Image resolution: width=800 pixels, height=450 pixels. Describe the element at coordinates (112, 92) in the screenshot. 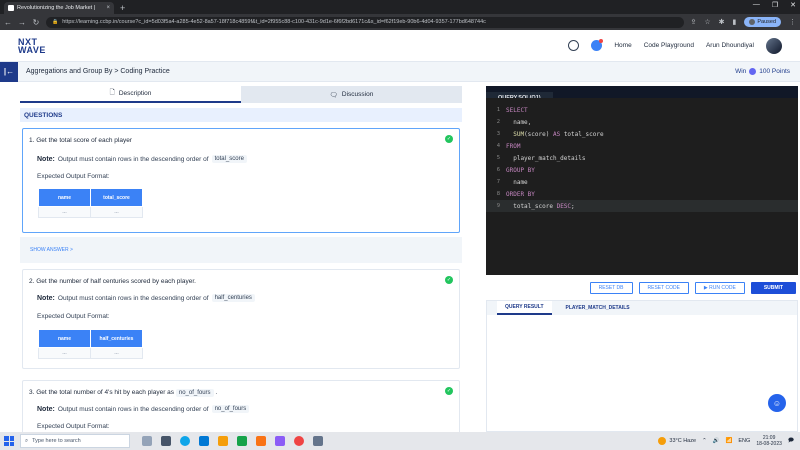

I see `document-icon: 🗋` at that location.